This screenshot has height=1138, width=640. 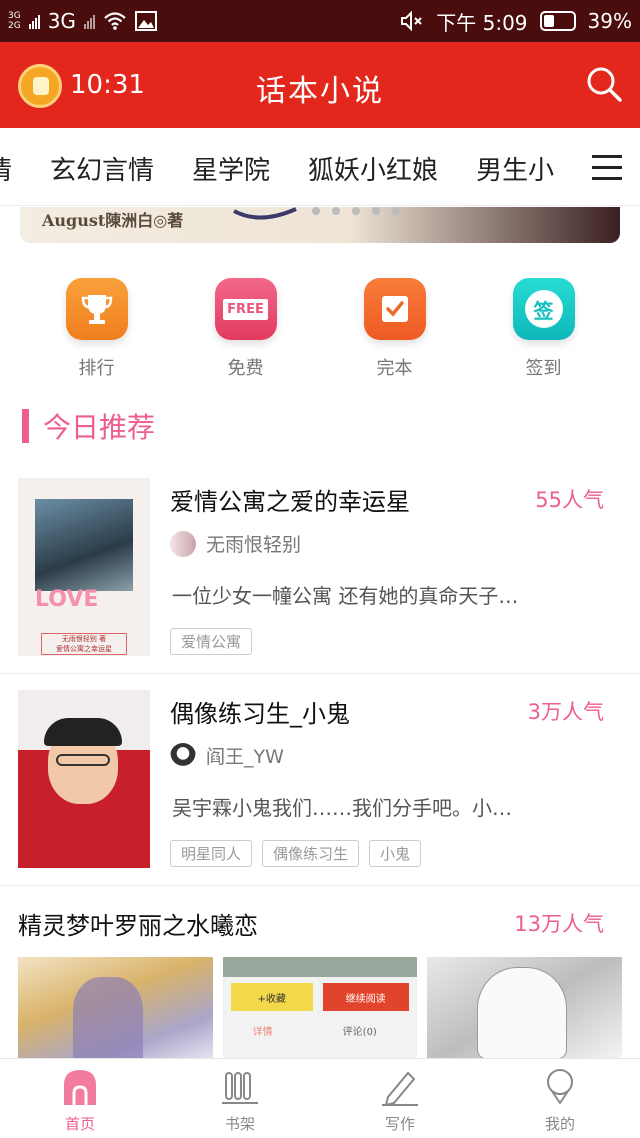 What do you see at coordinates (399, 1124) in the screenshot?
I see `nav-label: 写作` at bounding box center [399, 1124].